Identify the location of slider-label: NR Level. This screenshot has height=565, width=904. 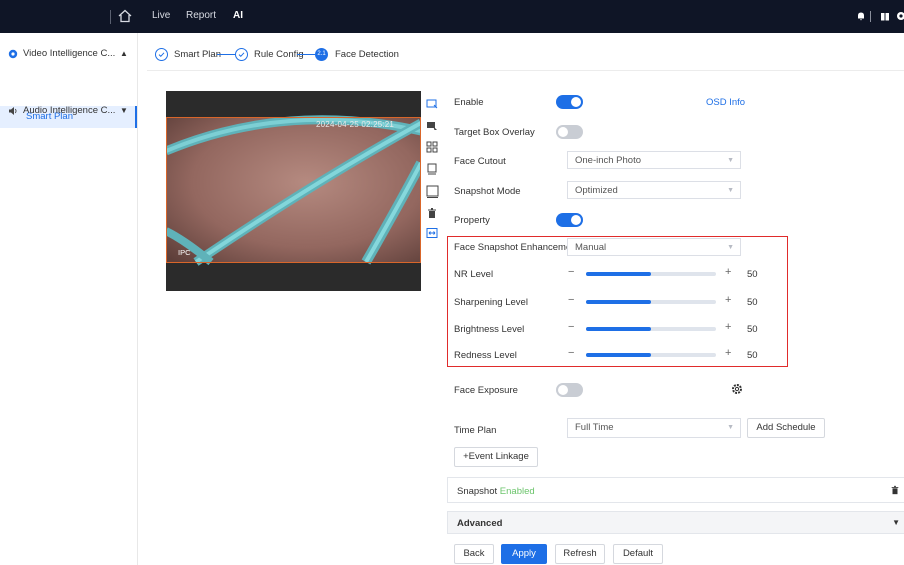
(474, 274).